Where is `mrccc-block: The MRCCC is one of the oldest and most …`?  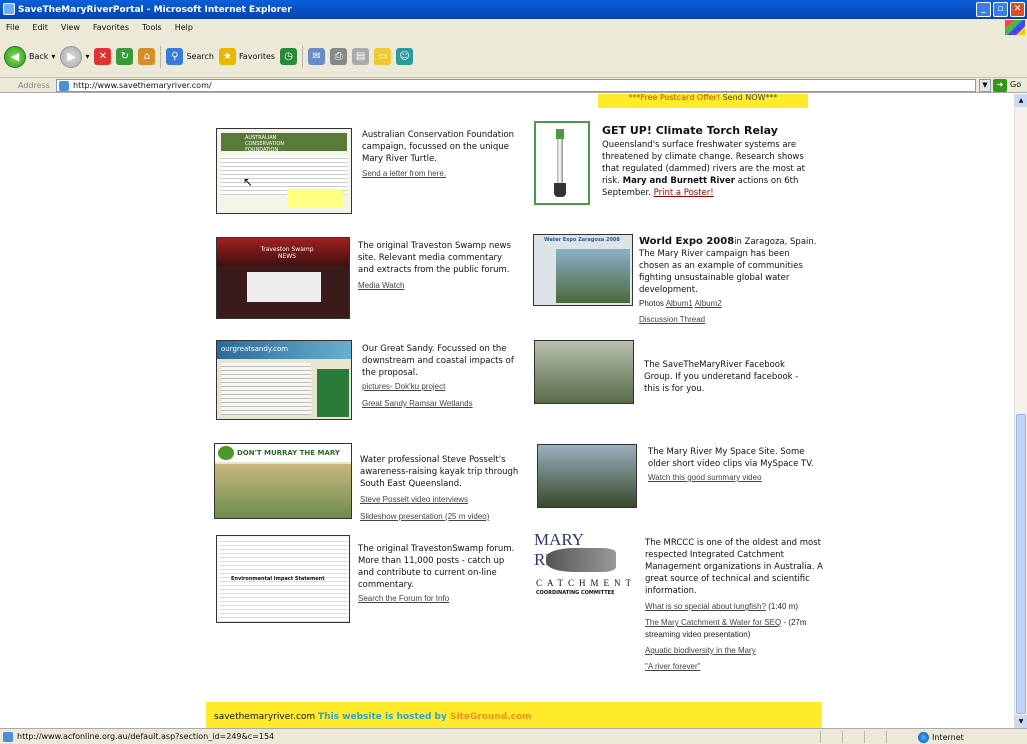 mrccc-block: The MRCCC is one of the oldest and most … is located at coordinates (735, 605).